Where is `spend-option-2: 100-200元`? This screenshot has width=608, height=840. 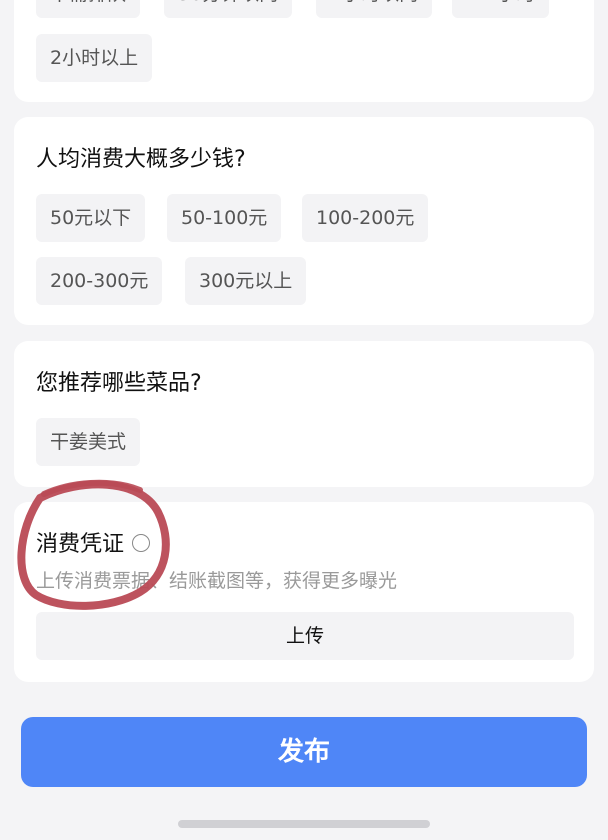 spend-option-2: 100-200元 is located at coordinates (365, 218).